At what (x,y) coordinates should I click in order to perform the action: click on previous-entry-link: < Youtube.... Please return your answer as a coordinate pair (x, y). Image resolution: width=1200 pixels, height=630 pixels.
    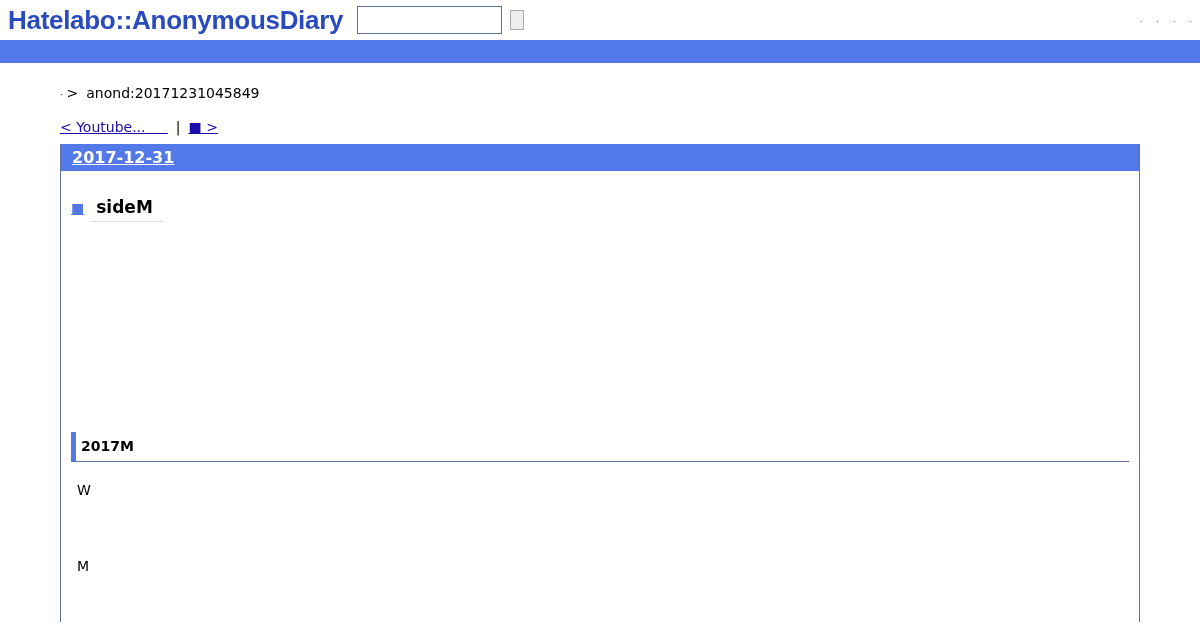
    Looking at the image, I should click on (114, 127).